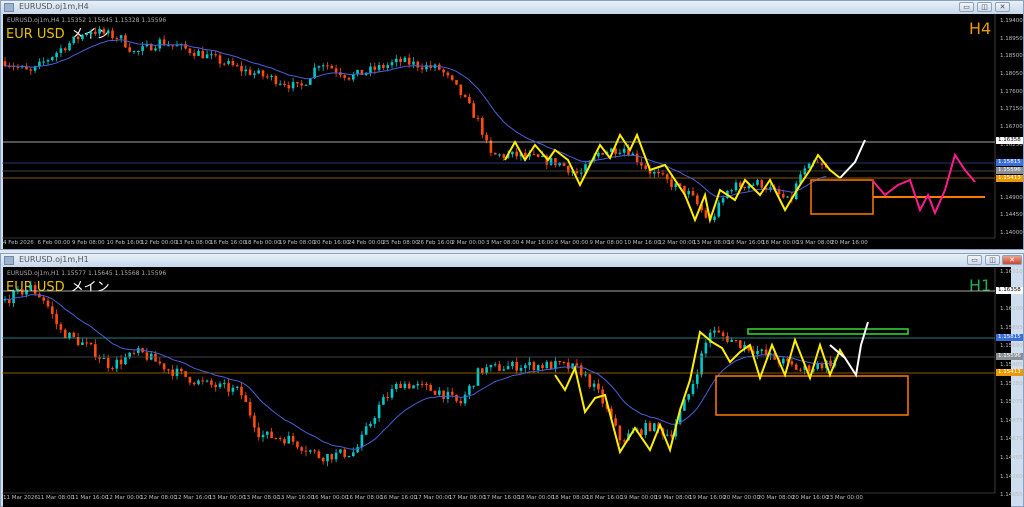  Describe the element at coordinates (1011, 215) in the screenshot. I see `h4-price-tick: 1.14450` at that location.